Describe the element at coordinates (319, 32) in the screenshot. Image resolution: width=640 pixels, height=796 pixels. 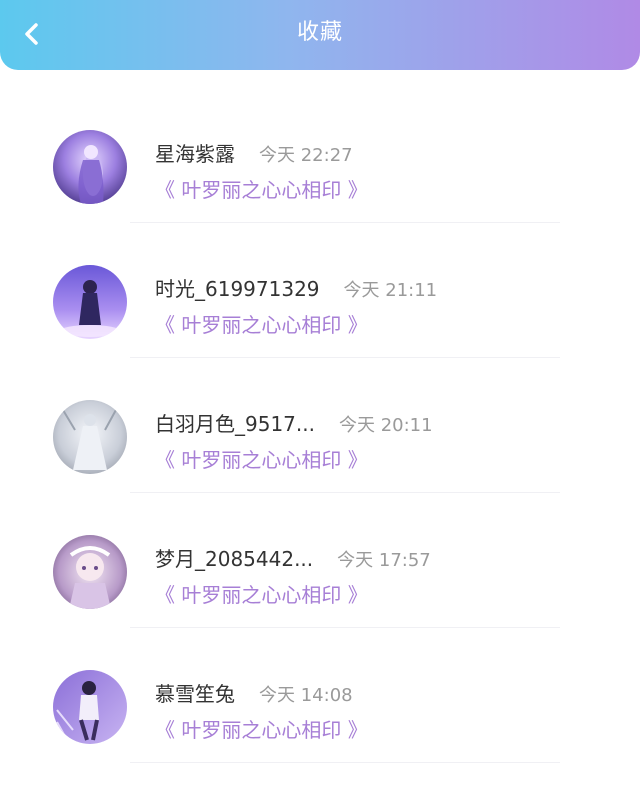
I see `page-title: 收藏` at that location.